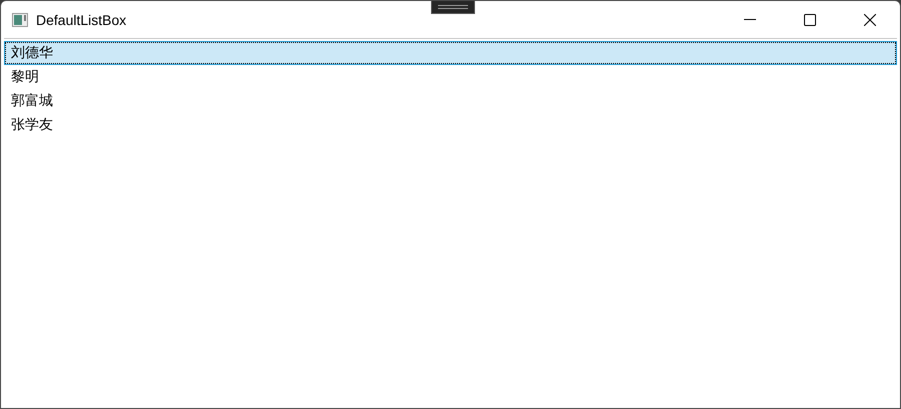 The width and height of the screenshot is (901, 409). Describe the element at coordinates (450, 101) in the screenshot. I see `list-item: 郭富城` at that location.